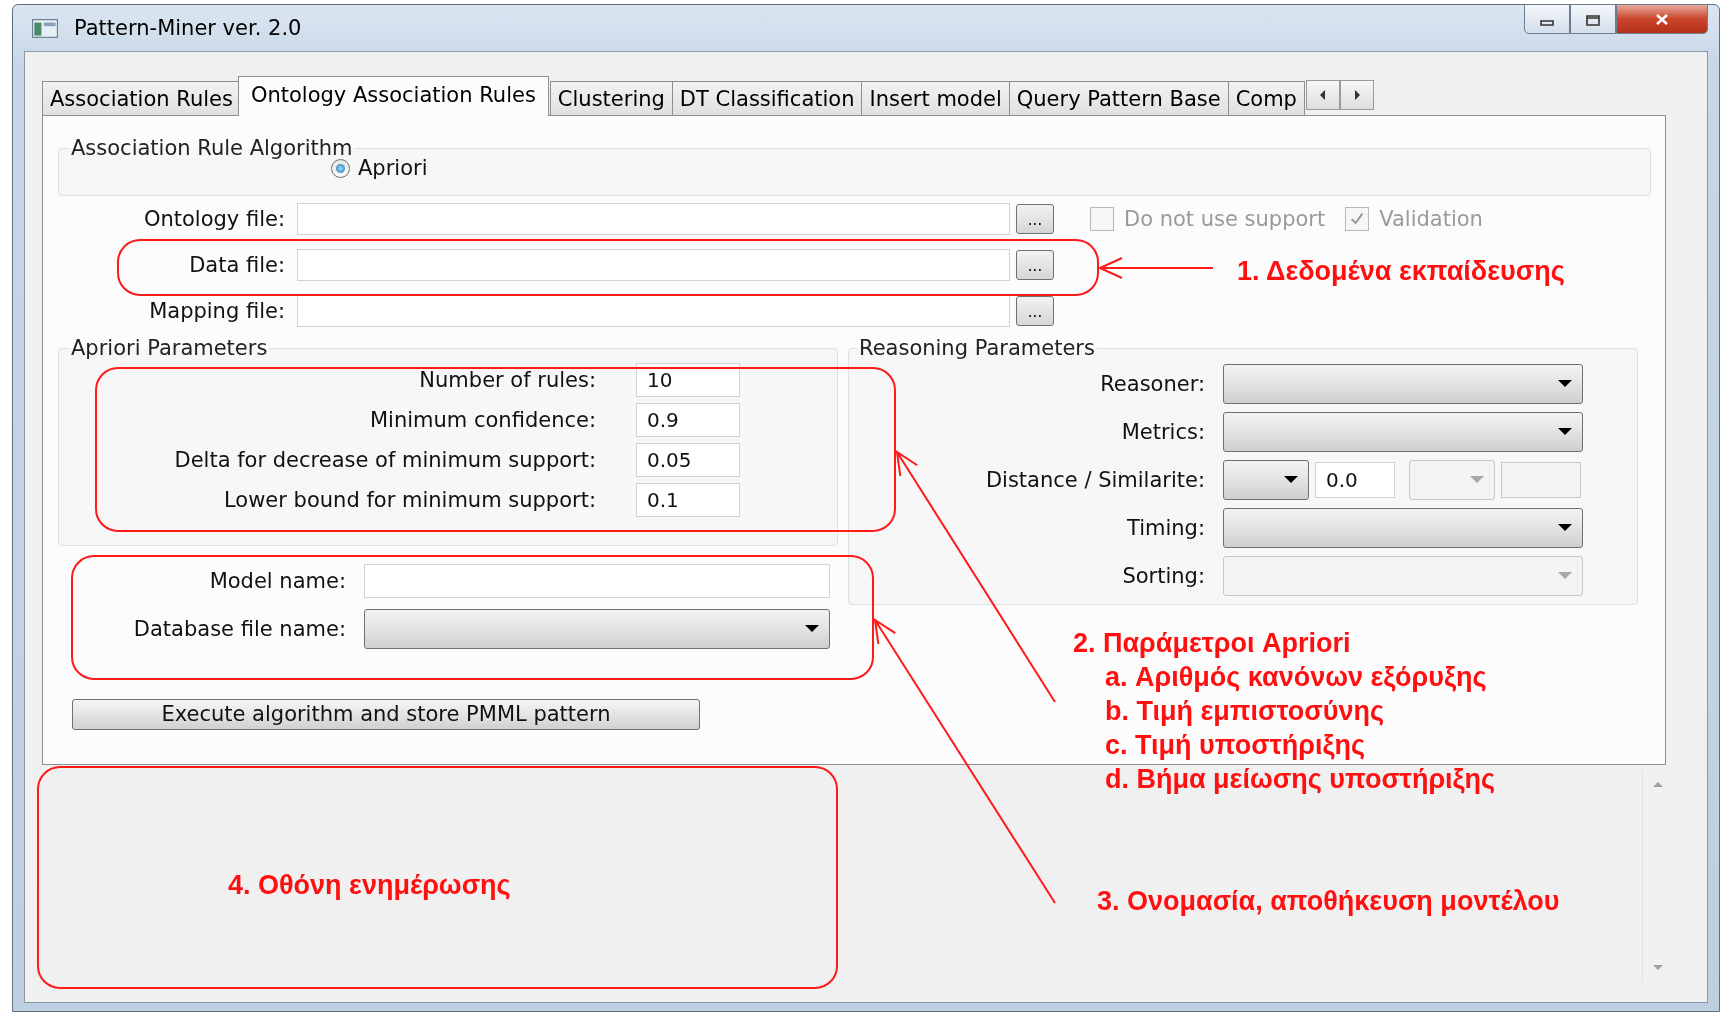 This screenshot has height=1020, width=1735. What do you see at coordinates (688, 500) in the screenshot?
I see `input-field: 0.1` at bounding box center [688, 500].